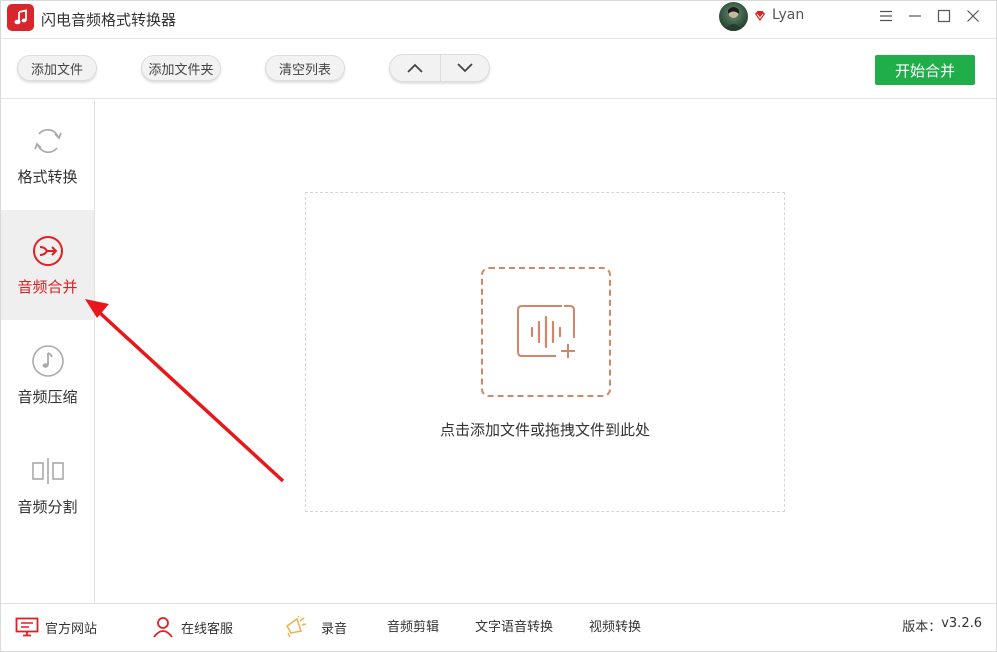  What do you see at coordinates (315, 627) in the screenshot?
I see `record-link: 录音` at bounding box center [315, 627].